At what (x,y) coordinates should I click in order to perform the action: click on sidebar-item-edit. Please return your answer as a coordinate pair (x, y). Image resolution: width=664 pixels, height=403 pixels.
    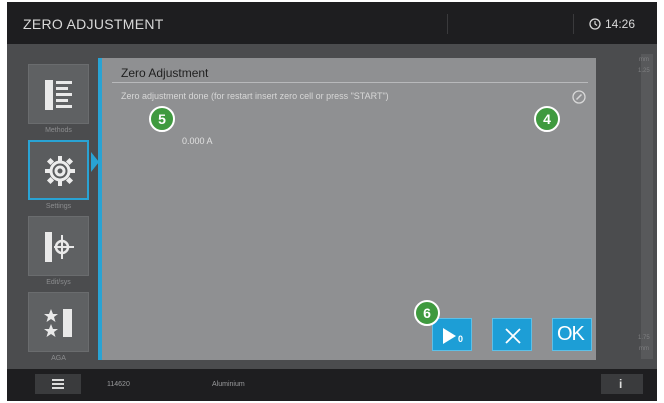
    Looking at the image, I should click on (58, 246).